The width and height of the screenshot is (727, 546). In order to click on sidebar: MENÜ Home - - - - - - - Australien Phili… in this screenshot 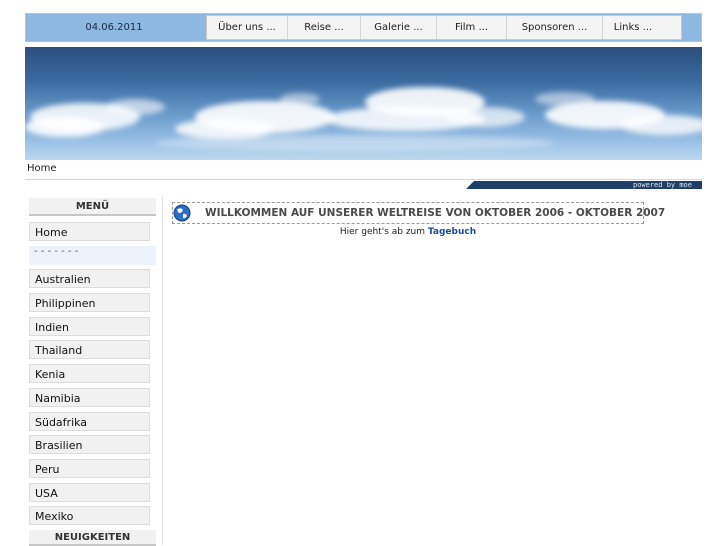, I will do `click(92, 372)`.